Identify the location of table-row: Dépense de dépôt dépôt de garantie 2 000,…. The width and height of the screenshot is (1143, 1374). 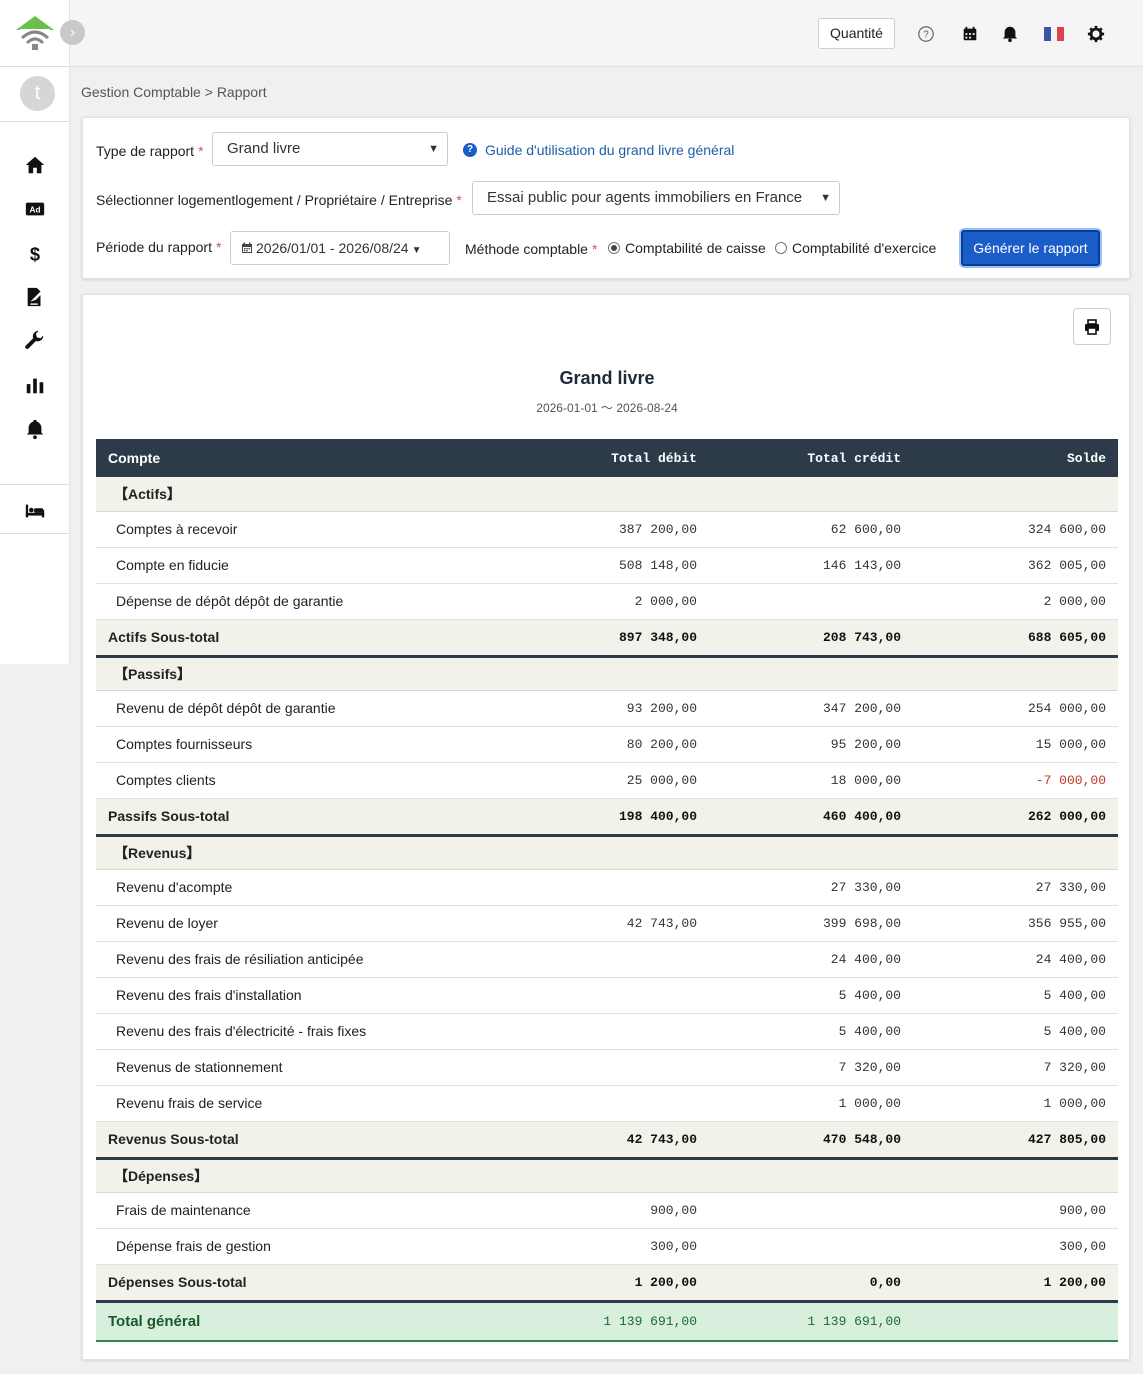
(607, 601).